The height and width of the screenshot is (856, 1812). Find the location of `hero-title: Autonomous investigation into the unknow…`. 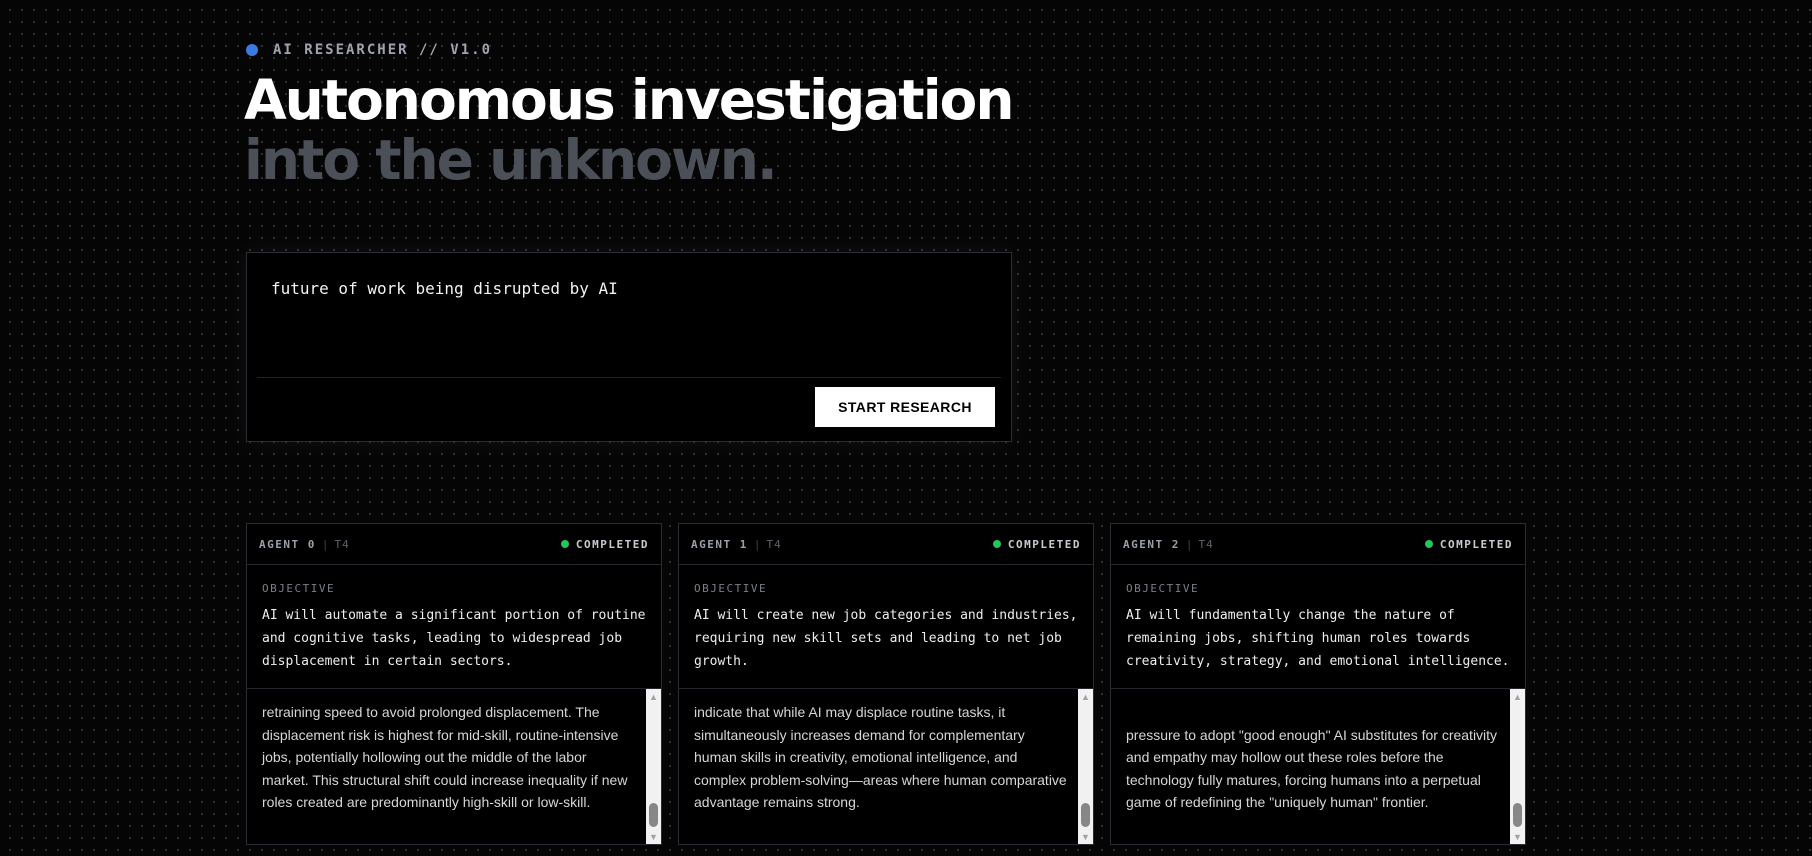

hero-title: Autonomous investigation into the unknow… is located at coordinates (629, 130).